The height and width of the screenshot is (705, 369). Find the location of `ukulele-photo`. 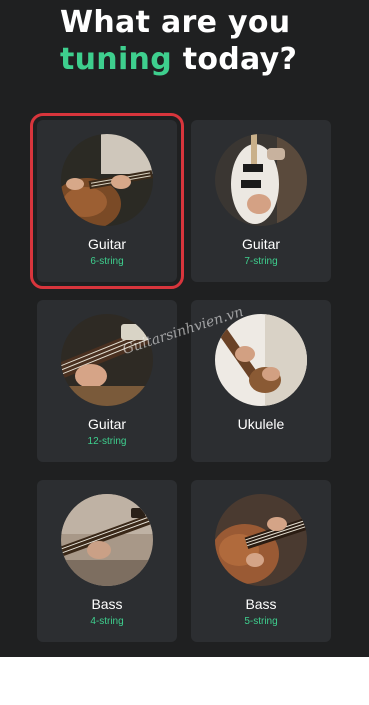

ukulele-photo is located at coordinates (261, 360).